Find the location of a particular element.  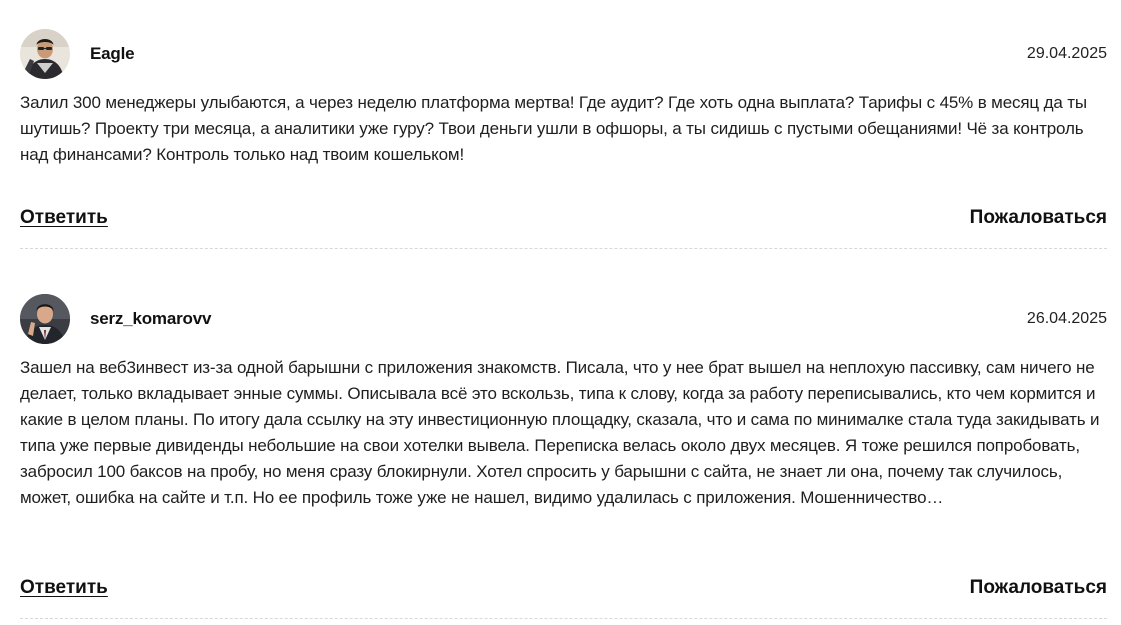

comment-header: Eagle 29.04.2025 is located at coordinates (563, 39).